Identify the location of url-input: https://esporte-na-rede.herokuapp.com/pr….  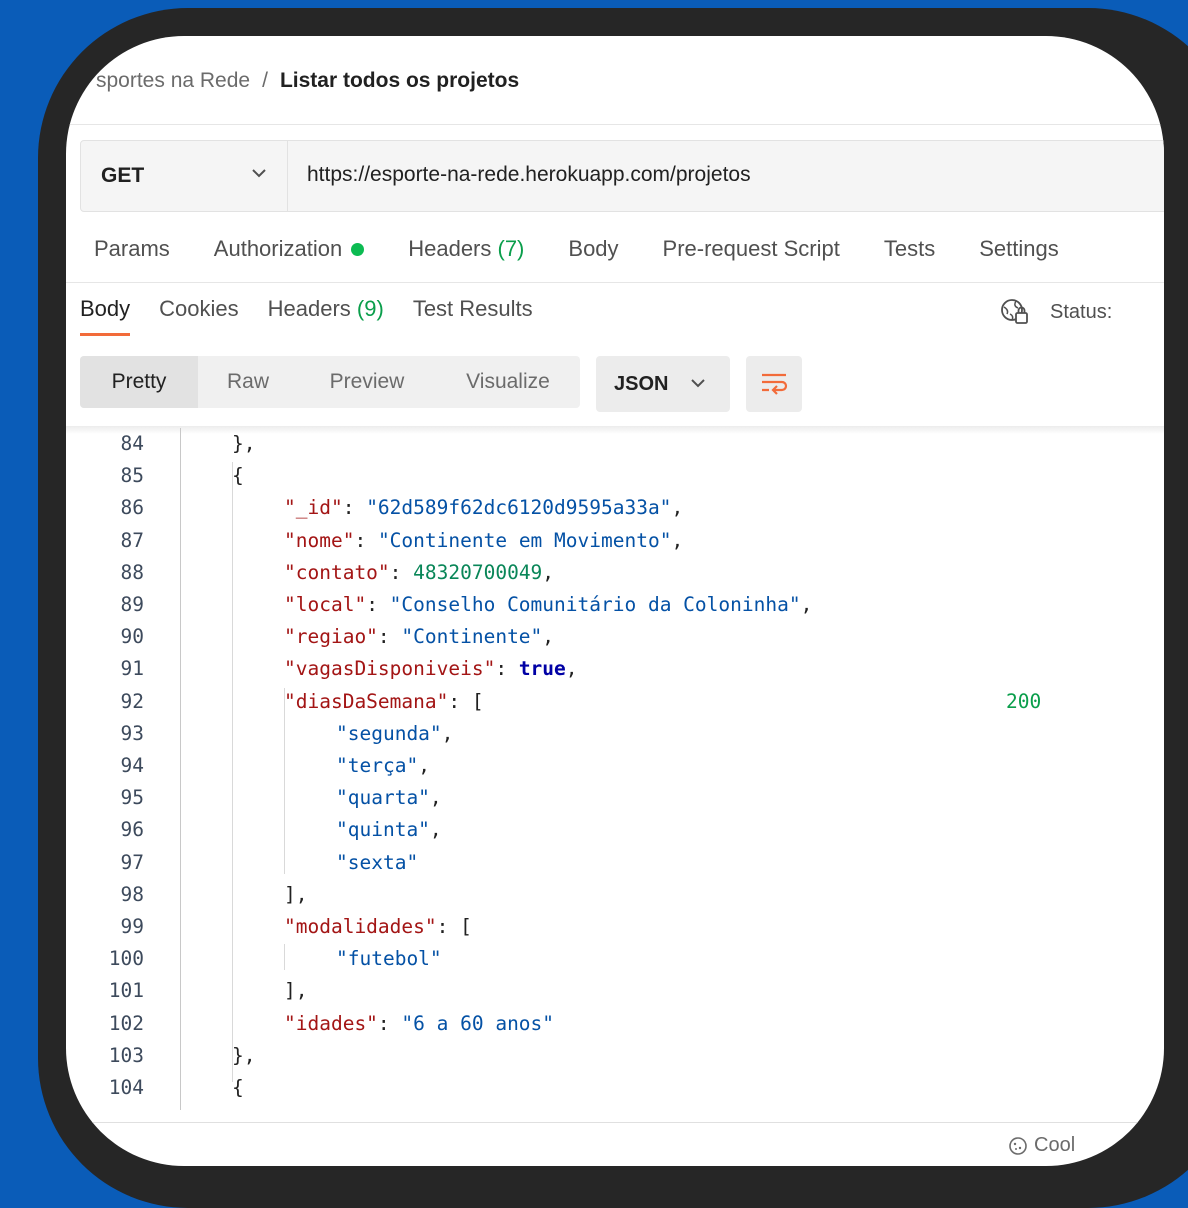
(529, 175).